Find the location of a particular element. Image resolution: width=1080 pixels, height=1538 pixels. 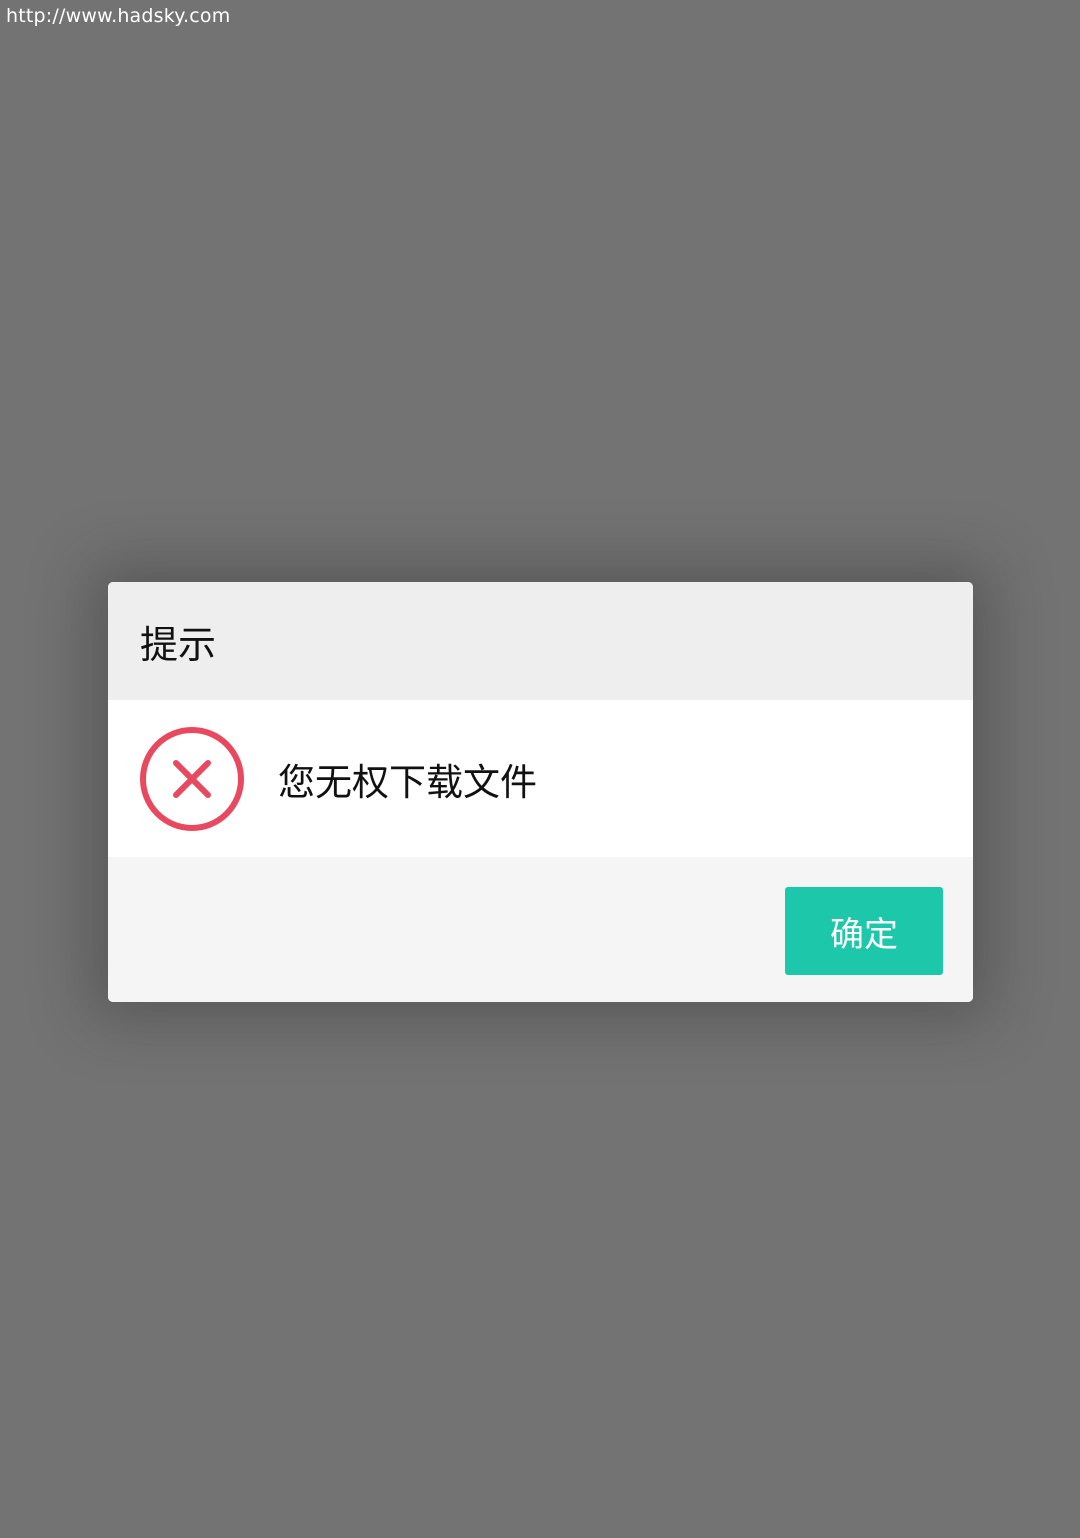

dialog-footer: 确定 is located at coordinates (540, 929).